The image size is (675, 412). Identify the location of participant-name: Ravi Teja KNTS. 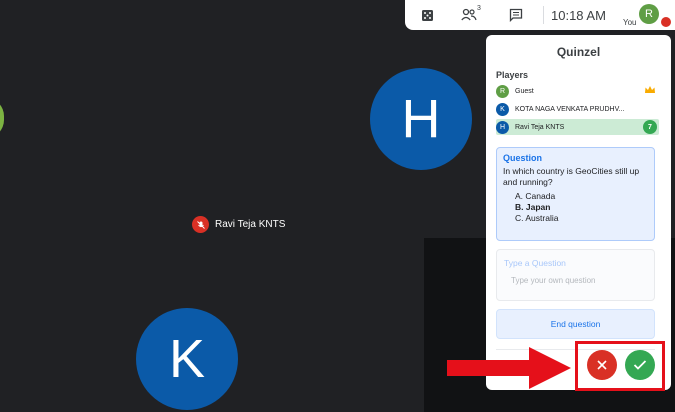
(250, 224).